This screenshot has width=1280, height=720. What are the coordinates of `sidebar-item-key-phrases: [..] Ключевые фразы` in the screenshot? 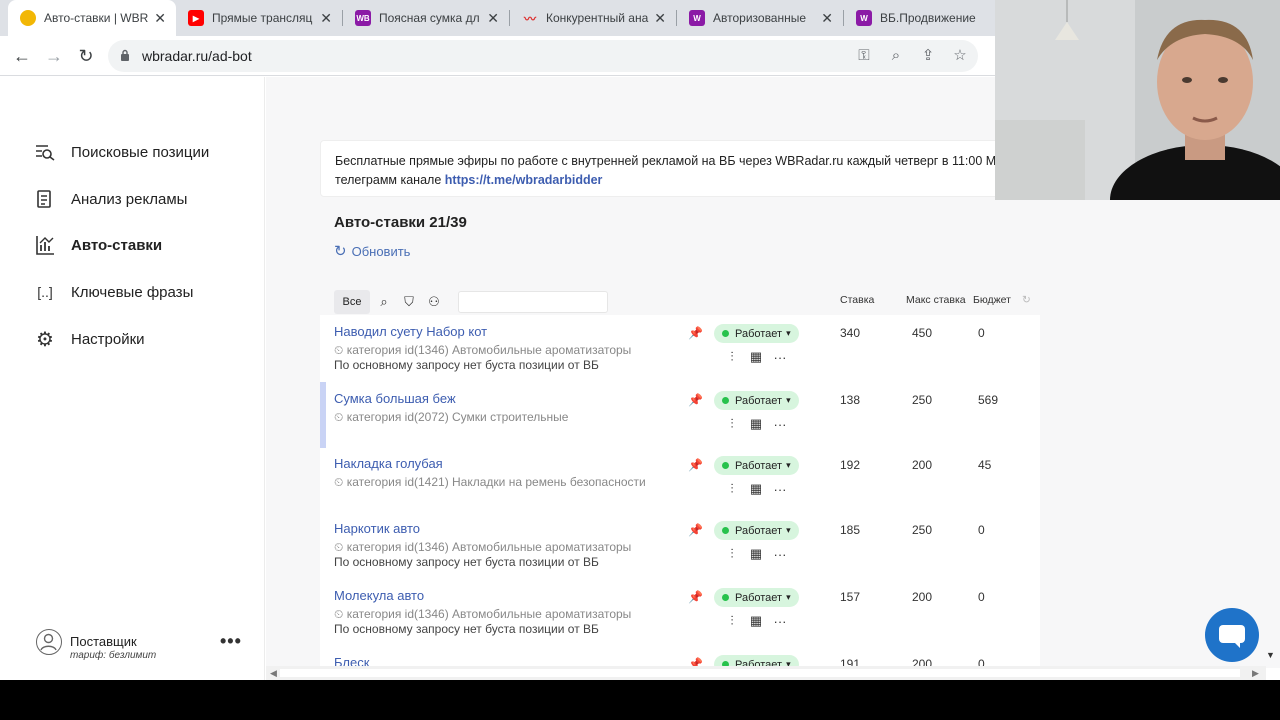 It's located at (113, 292).